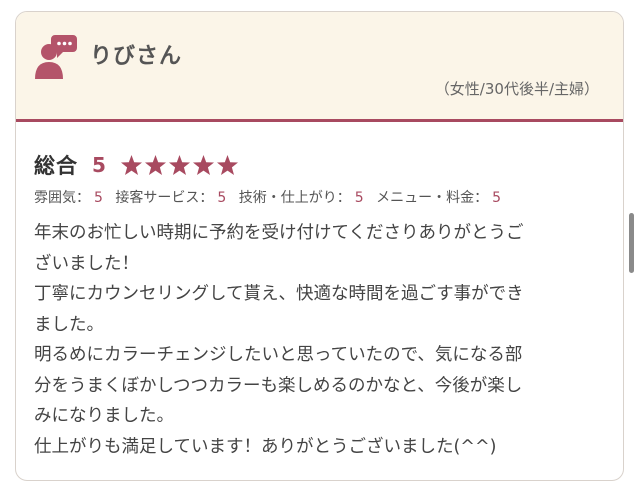 This screenshot has height=481, width=640. What do you see at coordinates (631, 243) in the screenshot?
I see `scrollbar-thumb` at bounding box center [631, 243].